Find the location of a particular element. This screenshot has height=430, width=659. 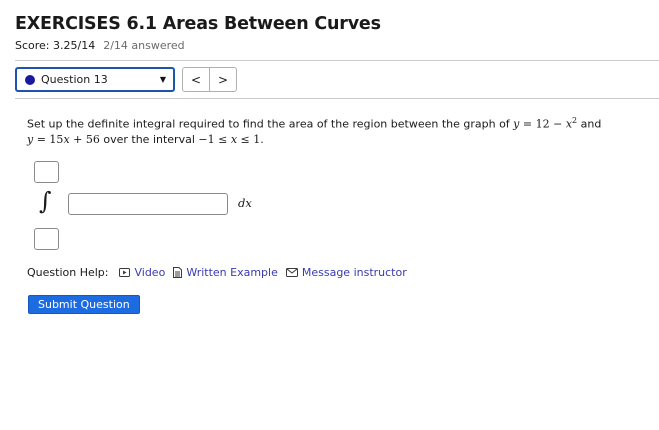

previous-question-button: < is located at coordinates (196, 79).